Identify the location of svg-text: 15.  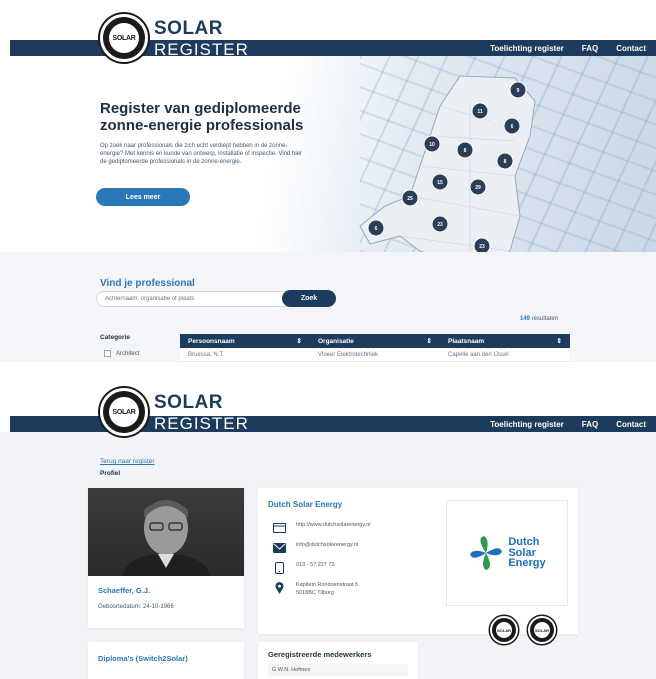
(440, 183).